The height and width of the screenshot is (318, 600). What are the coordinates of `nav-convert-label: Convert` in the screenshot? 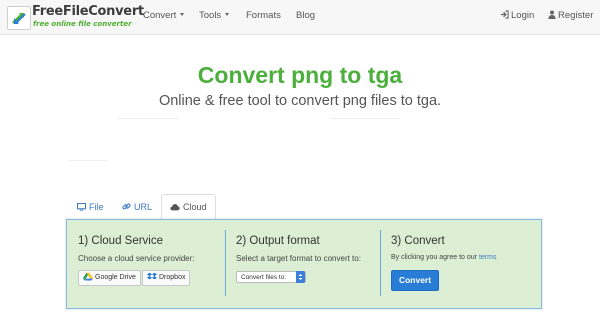 It's located at (160, 15).